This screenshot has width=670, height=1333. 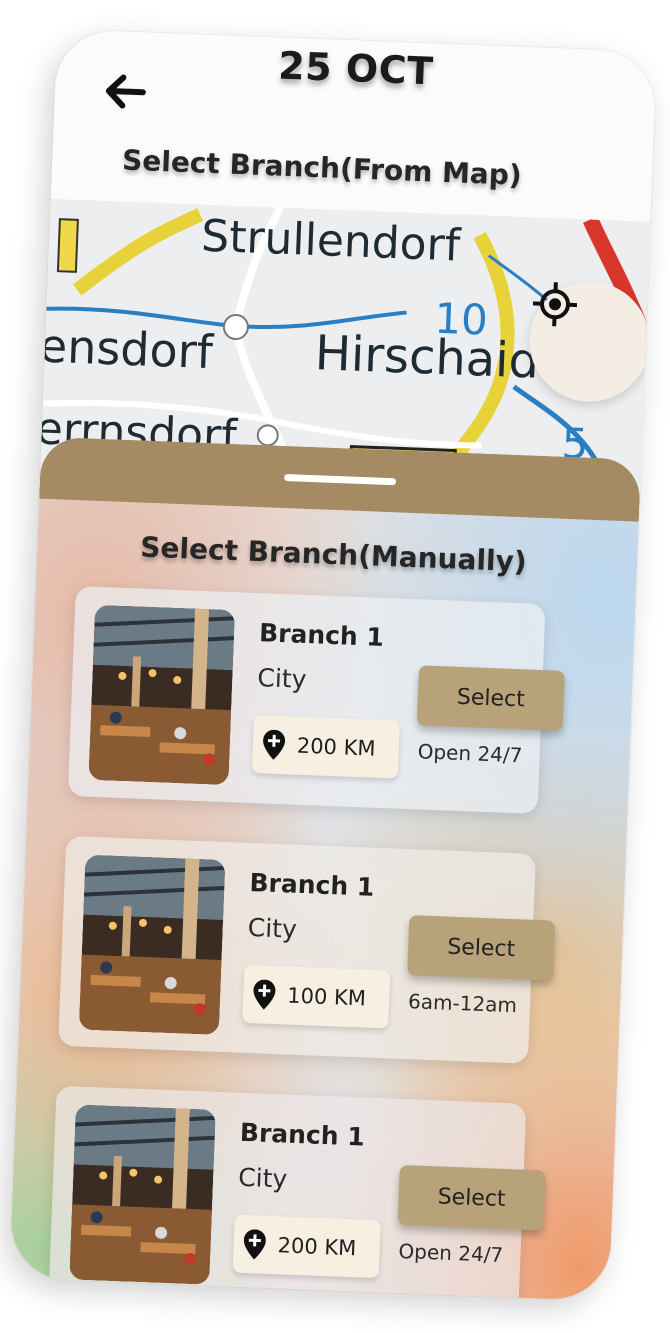 I want to click on branch-card: Branch 1 City Select 100 KM 6am-12am, so click(x=307, y=949).